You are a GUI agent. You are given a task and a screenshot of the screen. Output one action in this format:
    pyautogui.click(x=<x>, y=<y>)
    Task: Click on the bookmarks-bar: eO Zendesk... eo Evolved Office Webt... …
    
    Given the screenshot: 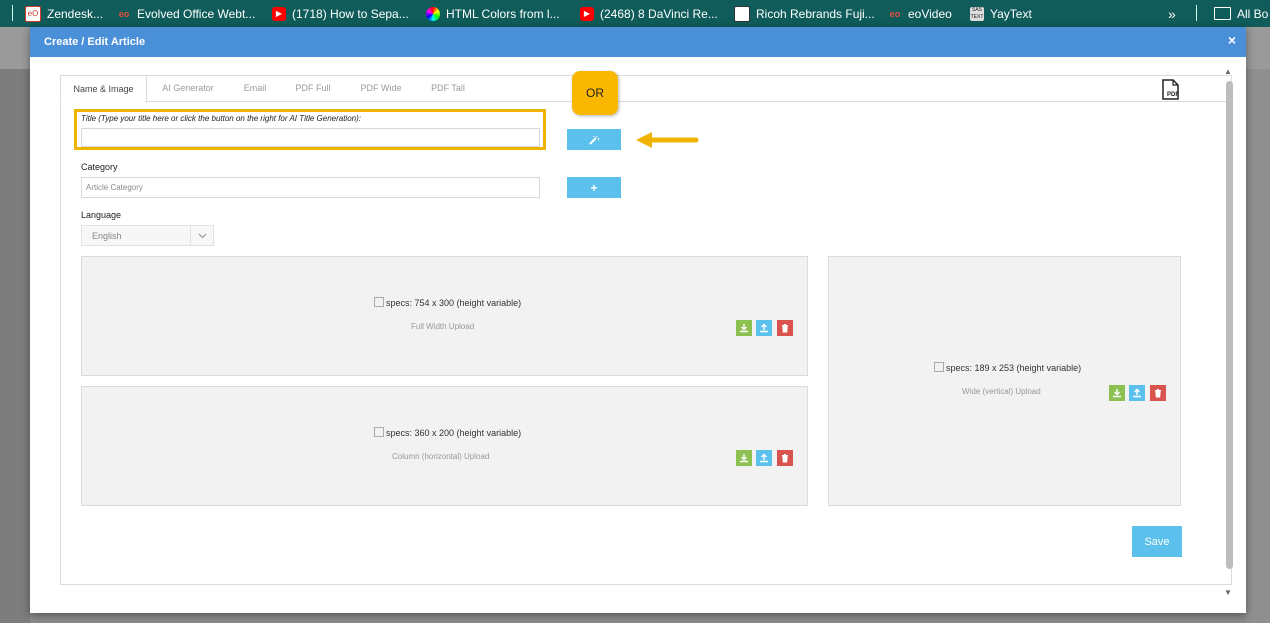 What is the action you would take?
    pyautogui.click(x=635, y=13)
    